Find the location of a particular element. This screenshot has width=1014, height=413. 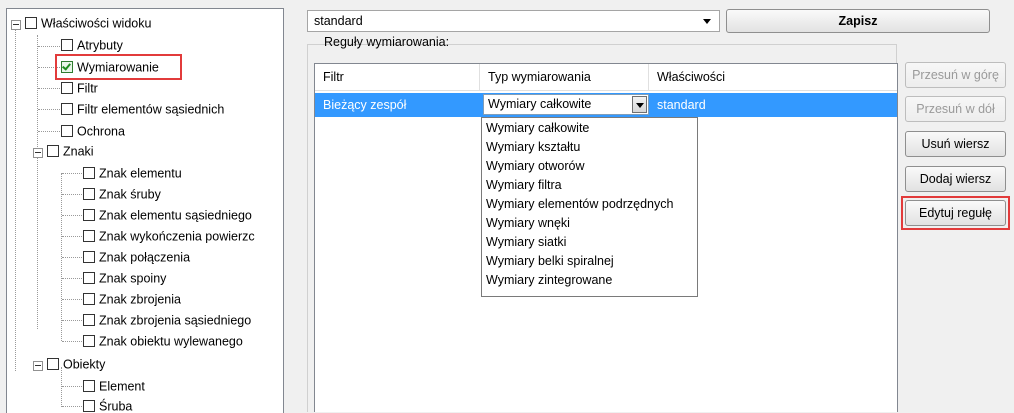

add-row-button: Dodaj wiersz is located at coordinates (955, 179).